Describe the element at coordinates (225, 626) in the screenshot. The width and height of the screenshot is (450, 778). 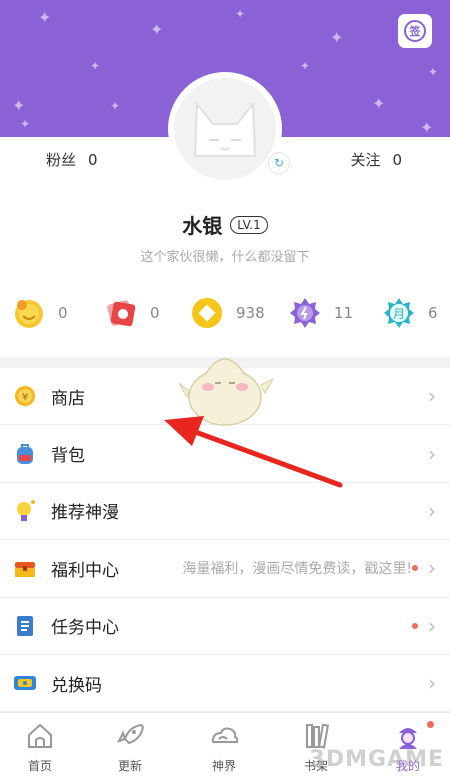
I see `menu-item-tasks: 任务中心 ›` at that location.